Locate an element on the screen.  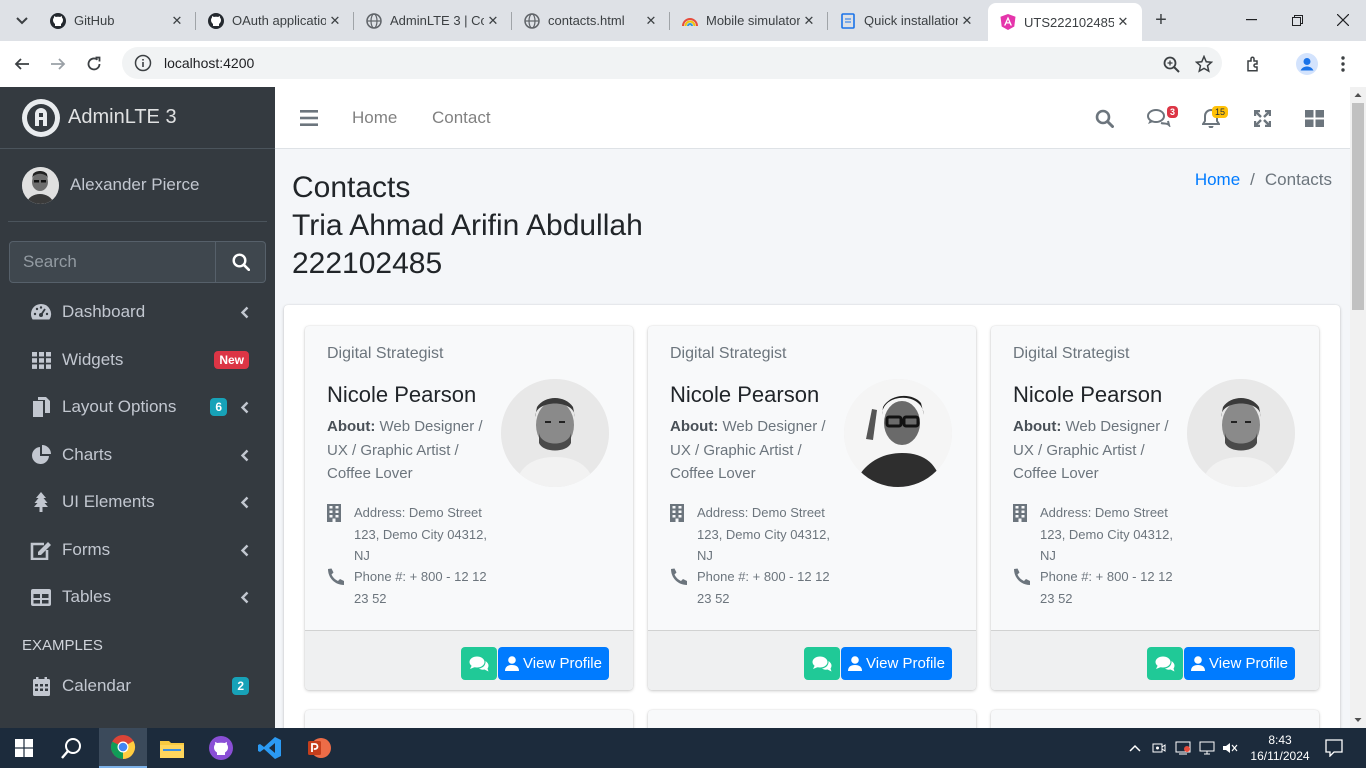
scroll-down-arrow-icon is located at coordinates (1358, 720).